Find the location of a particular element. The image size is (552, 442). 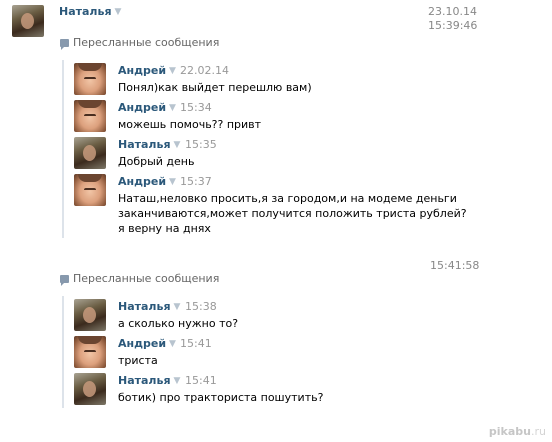

message-time: 22.02.14 is located at coordinates (204, 70).